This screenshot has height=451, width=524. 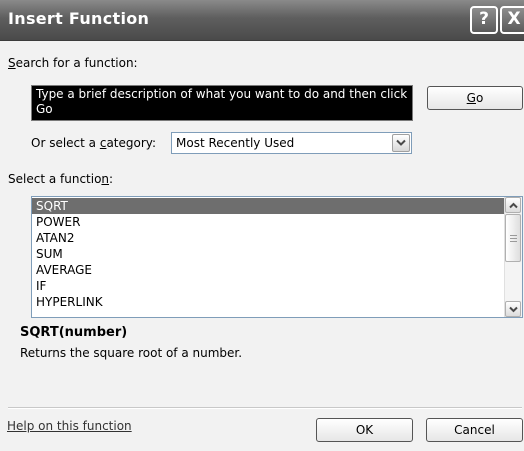 I want to click on close-icon: X, so click(x=514, y=19).